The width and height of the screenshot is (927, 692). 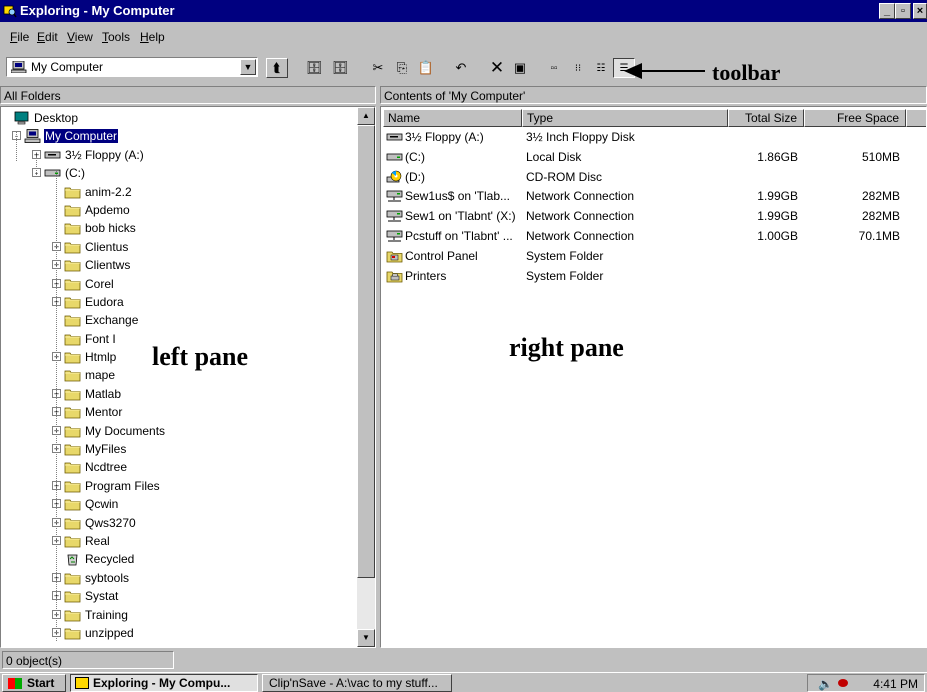 I want to click on control-panel-icon, so click(x=394, y=256).